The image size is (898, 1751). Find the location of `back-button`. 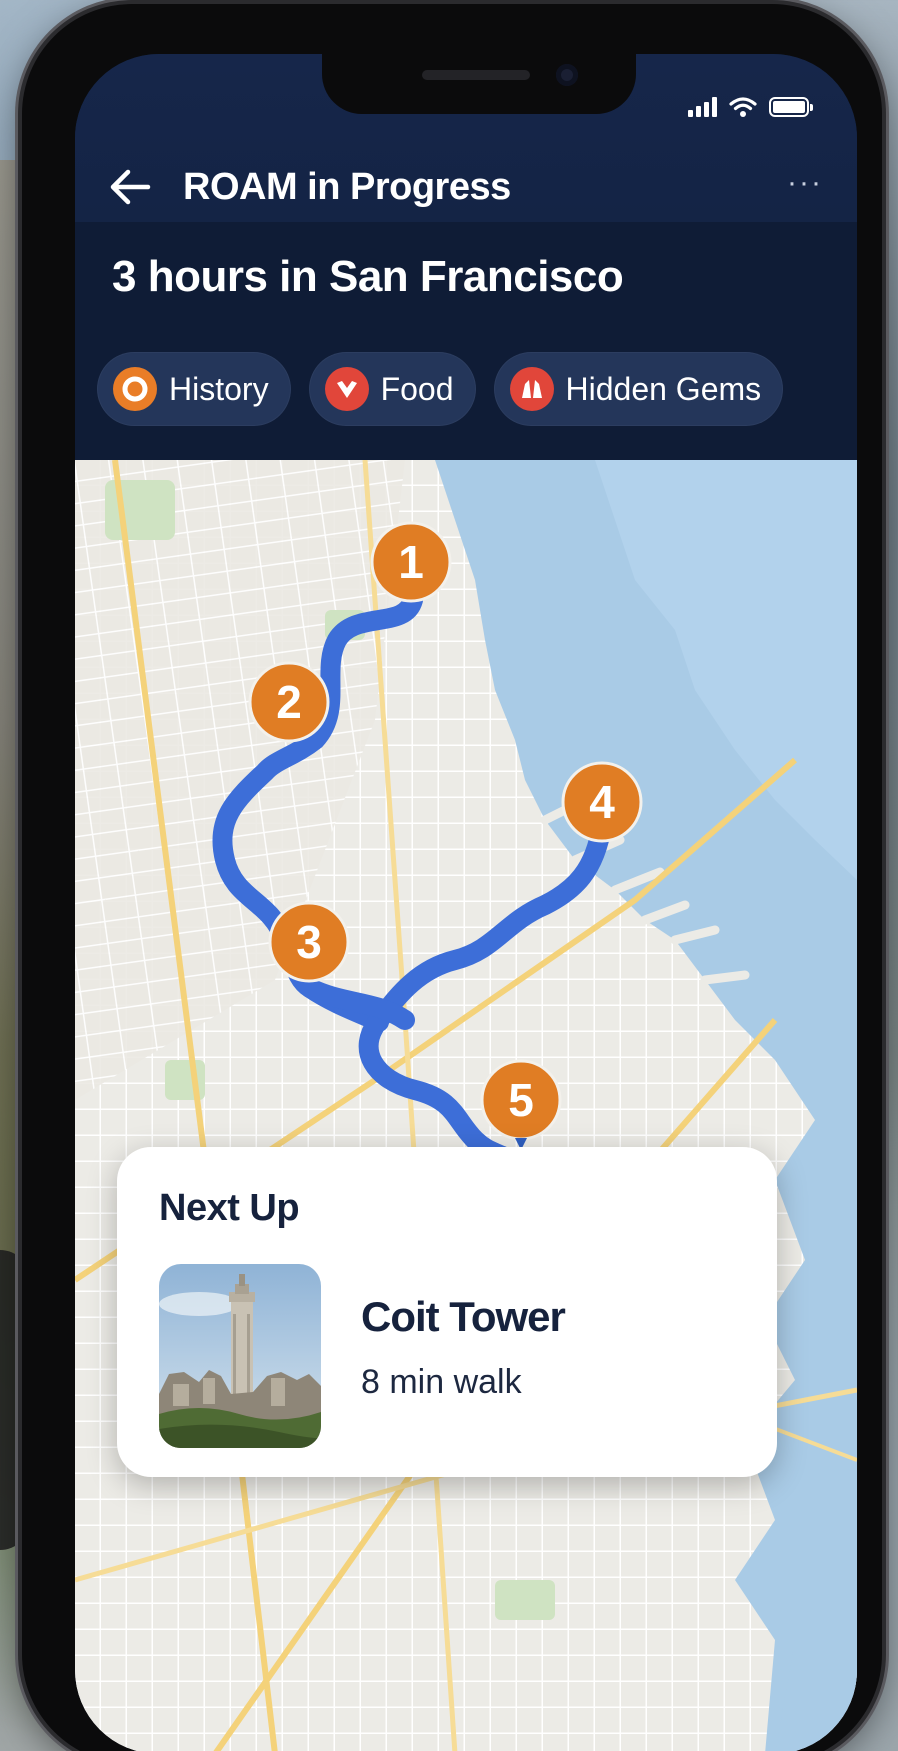

back-button is located at coordinates (130, 187).